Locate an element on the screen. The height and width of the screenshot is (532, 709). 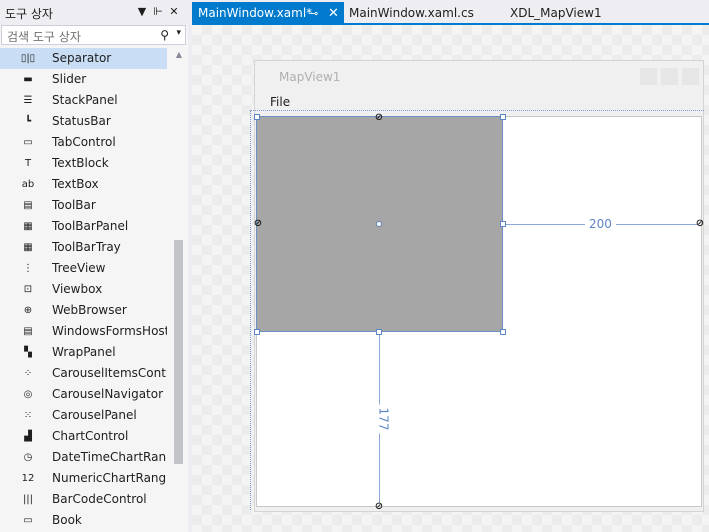
book-icon: ▭ is located at coordinates (28, 520).